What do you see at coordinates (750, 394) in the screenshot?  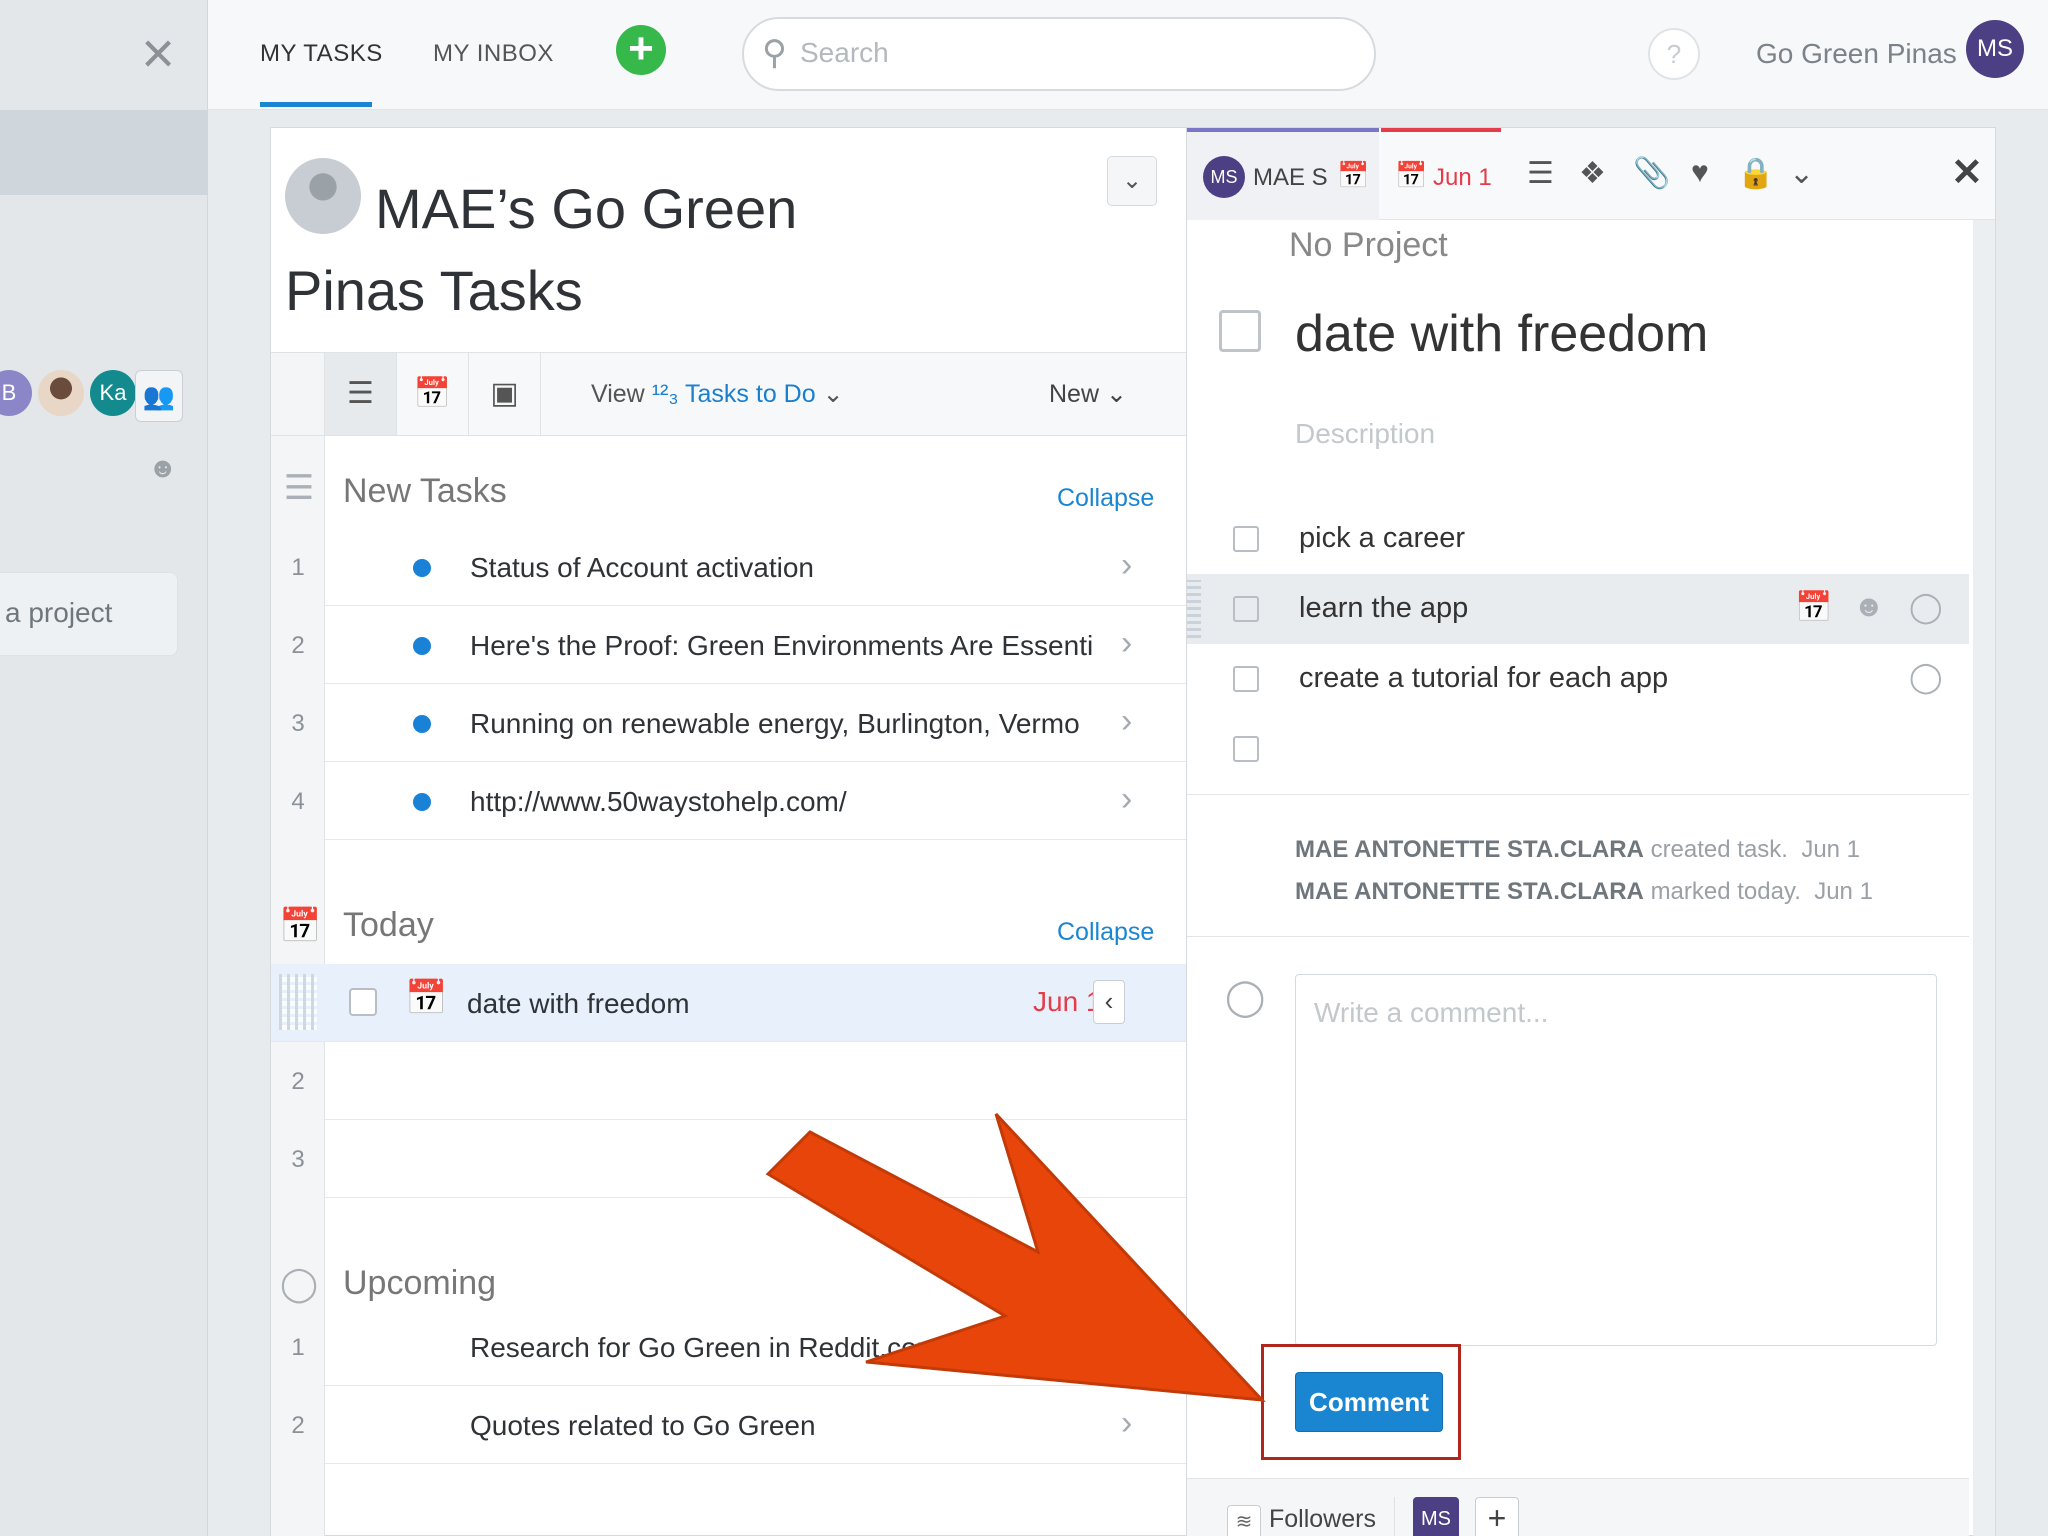 I see `view-filter: Tasks to Do` at bounding box center [750, 394].